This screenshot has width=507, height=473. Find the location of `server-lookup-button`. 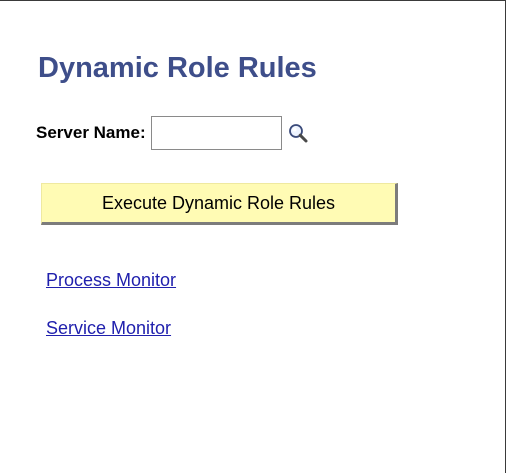

server-lookup-button is located at coordinates (298, 133).